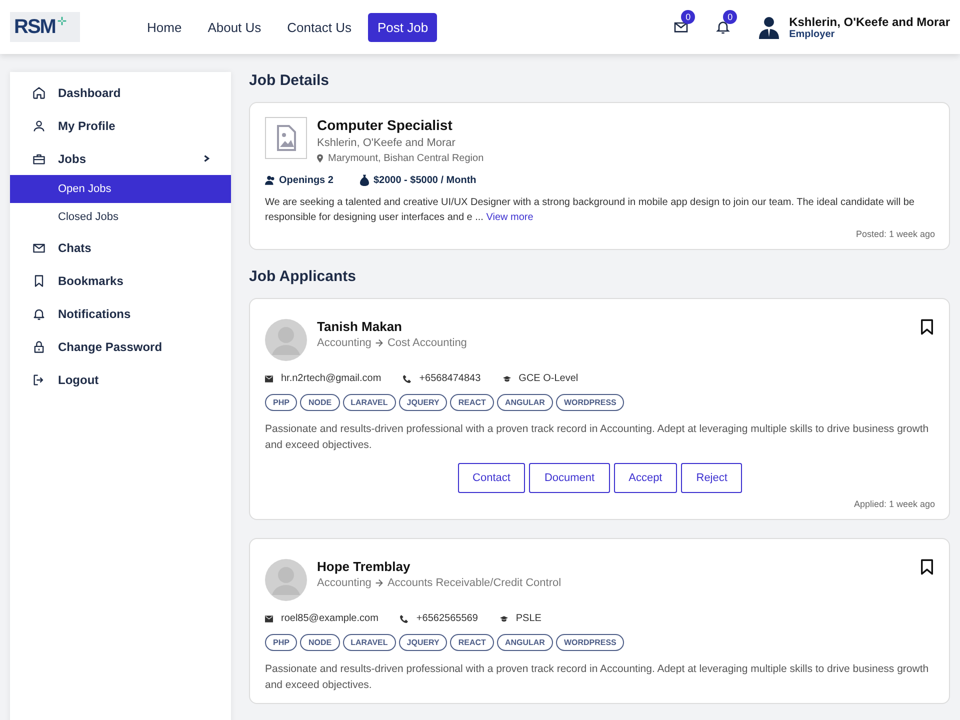 Image resolution: width=960 pixels, height=720 pixels. What do you see at coordinates (447, 618) in the screenshot?
I see `applicant-phone: +6562565569` at bounding box center [447, 618].